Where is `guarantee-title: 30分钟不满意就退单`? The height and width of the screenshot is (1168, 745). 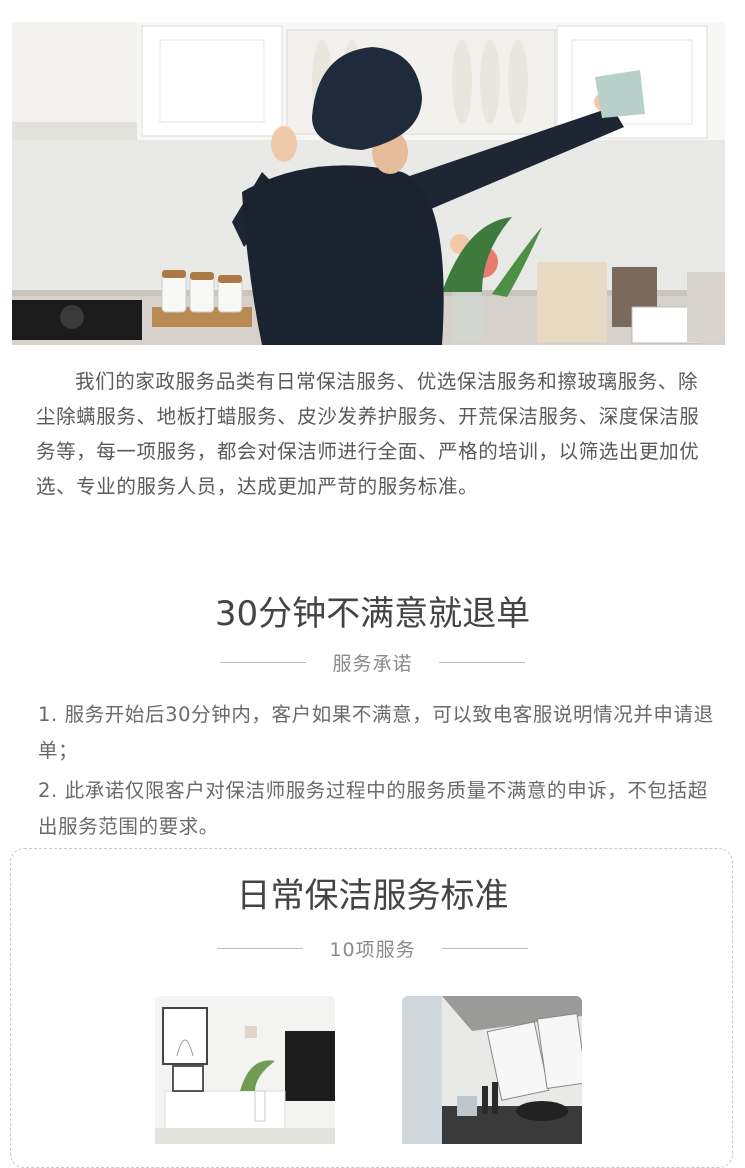
guarantee-title: 30分钟不满意就退单 is located at coordinates (372, 614).